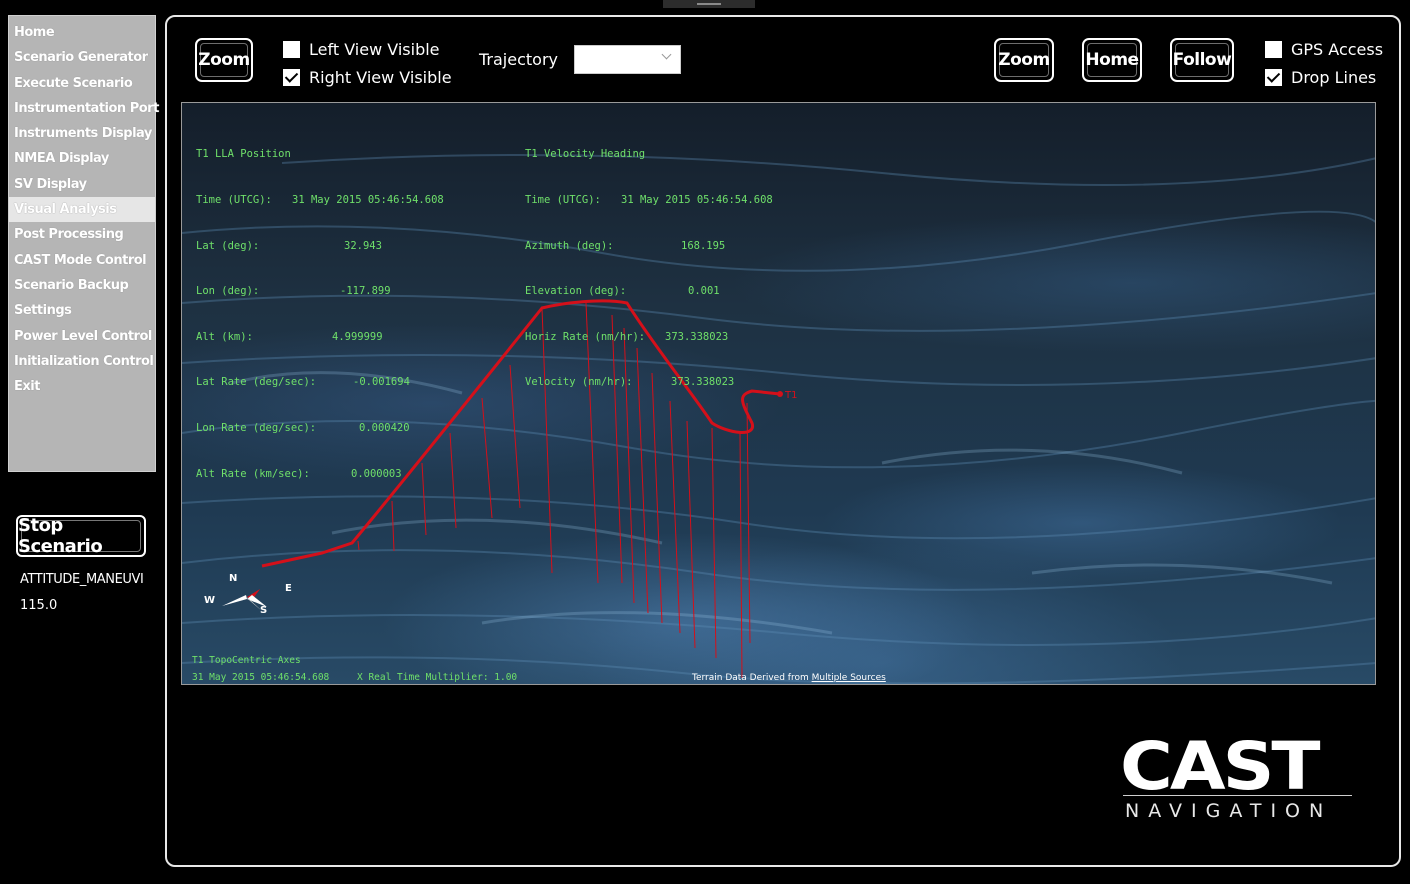 The height and width of the screenshot is (884, 1410). I want to click on lla-title: T1 LLA Position, so click(243, 154).